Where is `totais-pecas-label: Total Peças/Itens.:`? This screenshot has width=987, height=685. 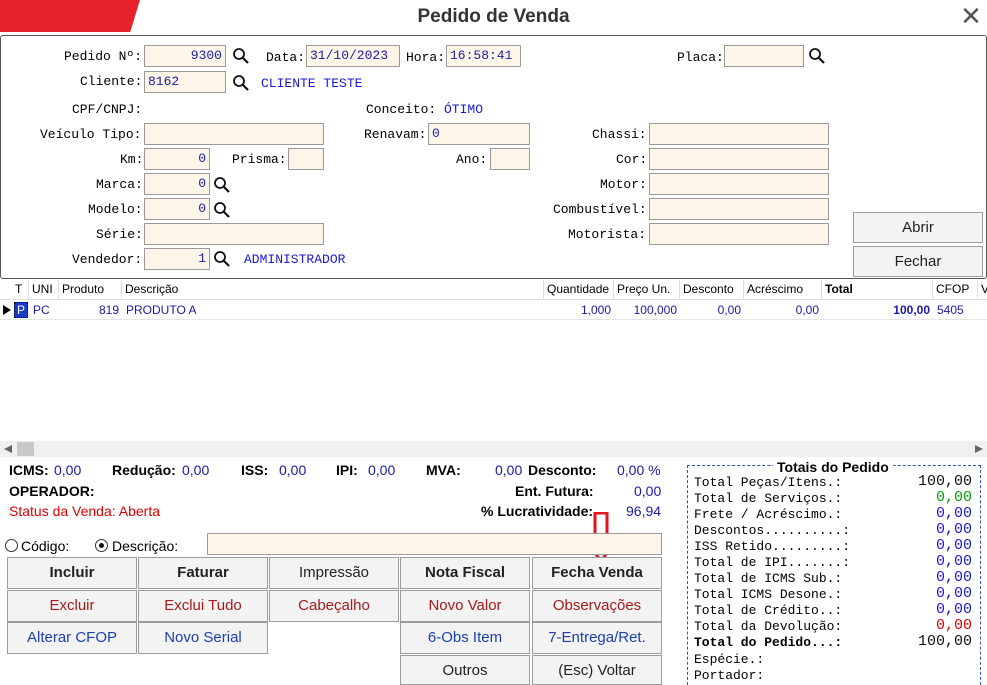 totais-pecas-label: Total Peças/Itens.: is located at coordinates (768, 482).